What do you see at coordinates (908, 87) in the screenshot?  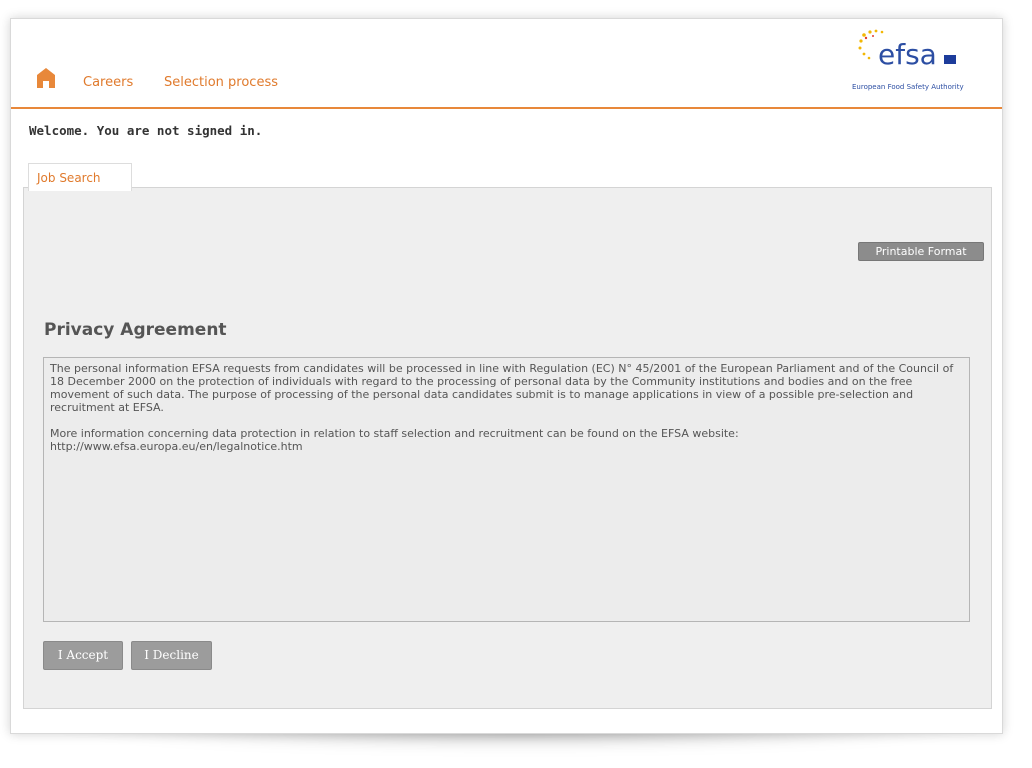 I see `efsa-logo-subtitle: European Food Safety Authority` at bounding box center [908, 87].